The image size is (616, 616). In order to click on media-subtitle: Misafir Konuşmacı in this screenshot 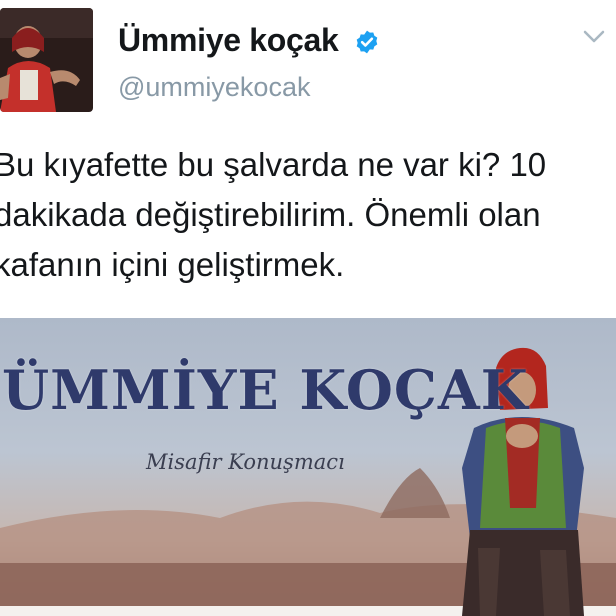, I will do `click(245, 462)`.